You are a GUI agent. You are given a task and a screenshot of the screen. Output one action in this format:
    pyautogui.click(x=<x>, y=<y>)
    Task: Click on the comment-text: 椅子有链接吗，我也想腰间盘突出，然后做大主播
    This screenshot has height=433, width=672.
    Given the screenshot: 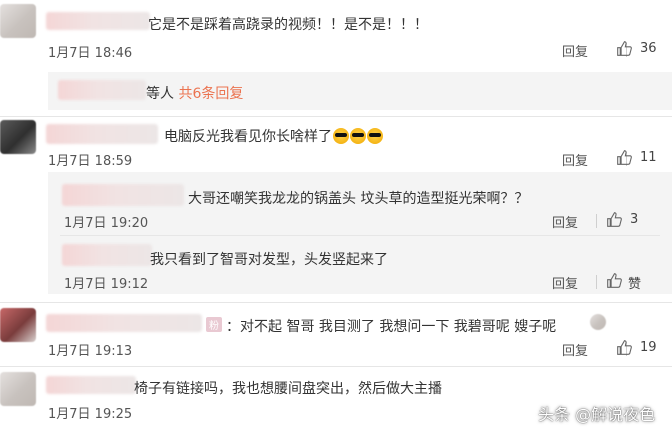 What is the action you would take?
    pyautogui.click(x=288, y=389)
    